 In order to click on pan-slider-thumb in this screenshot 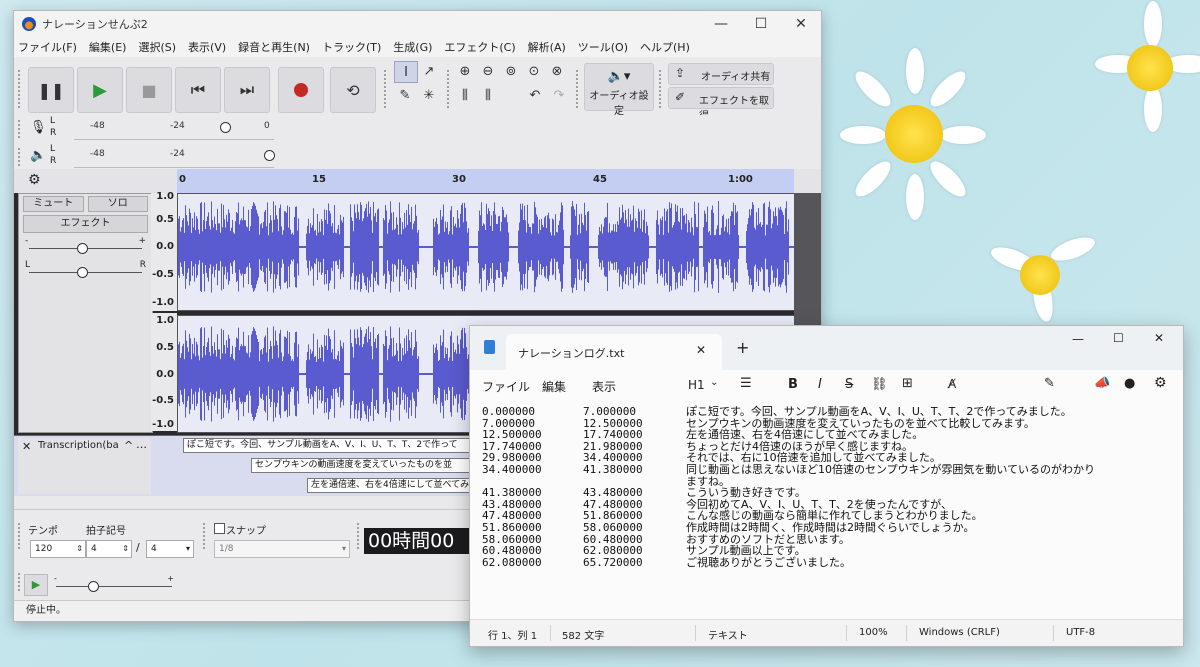, I will do `click(82, 272)`.